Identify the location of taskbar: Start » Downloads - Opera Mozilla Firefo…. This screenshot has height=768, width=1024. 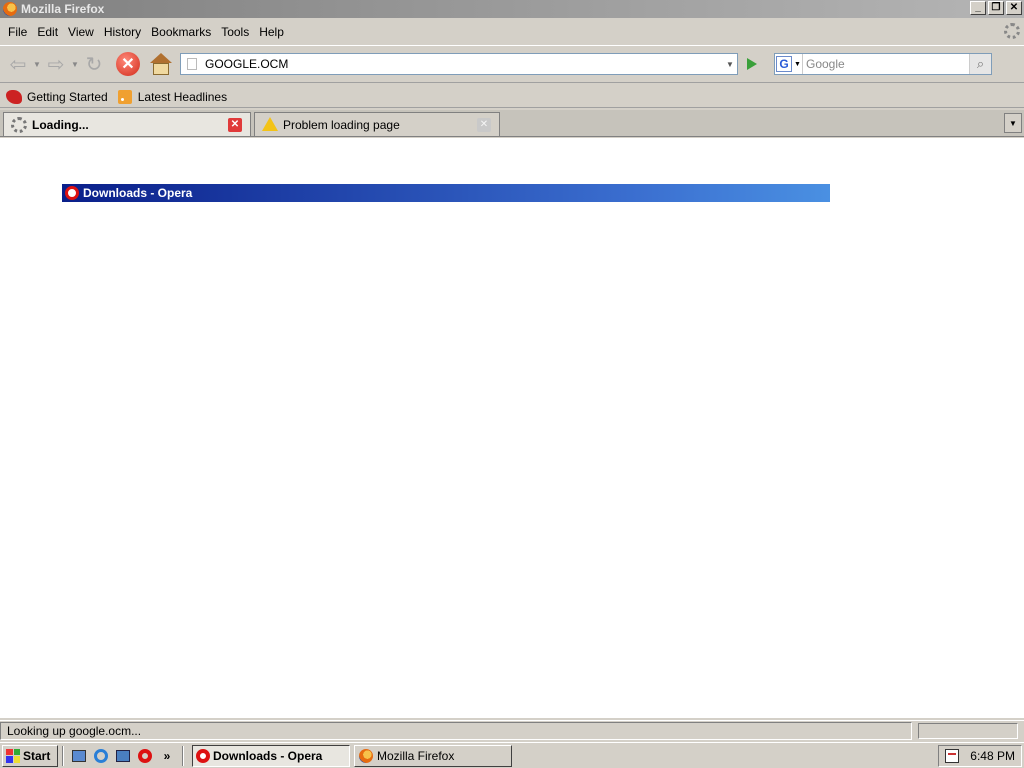
(512, 755).